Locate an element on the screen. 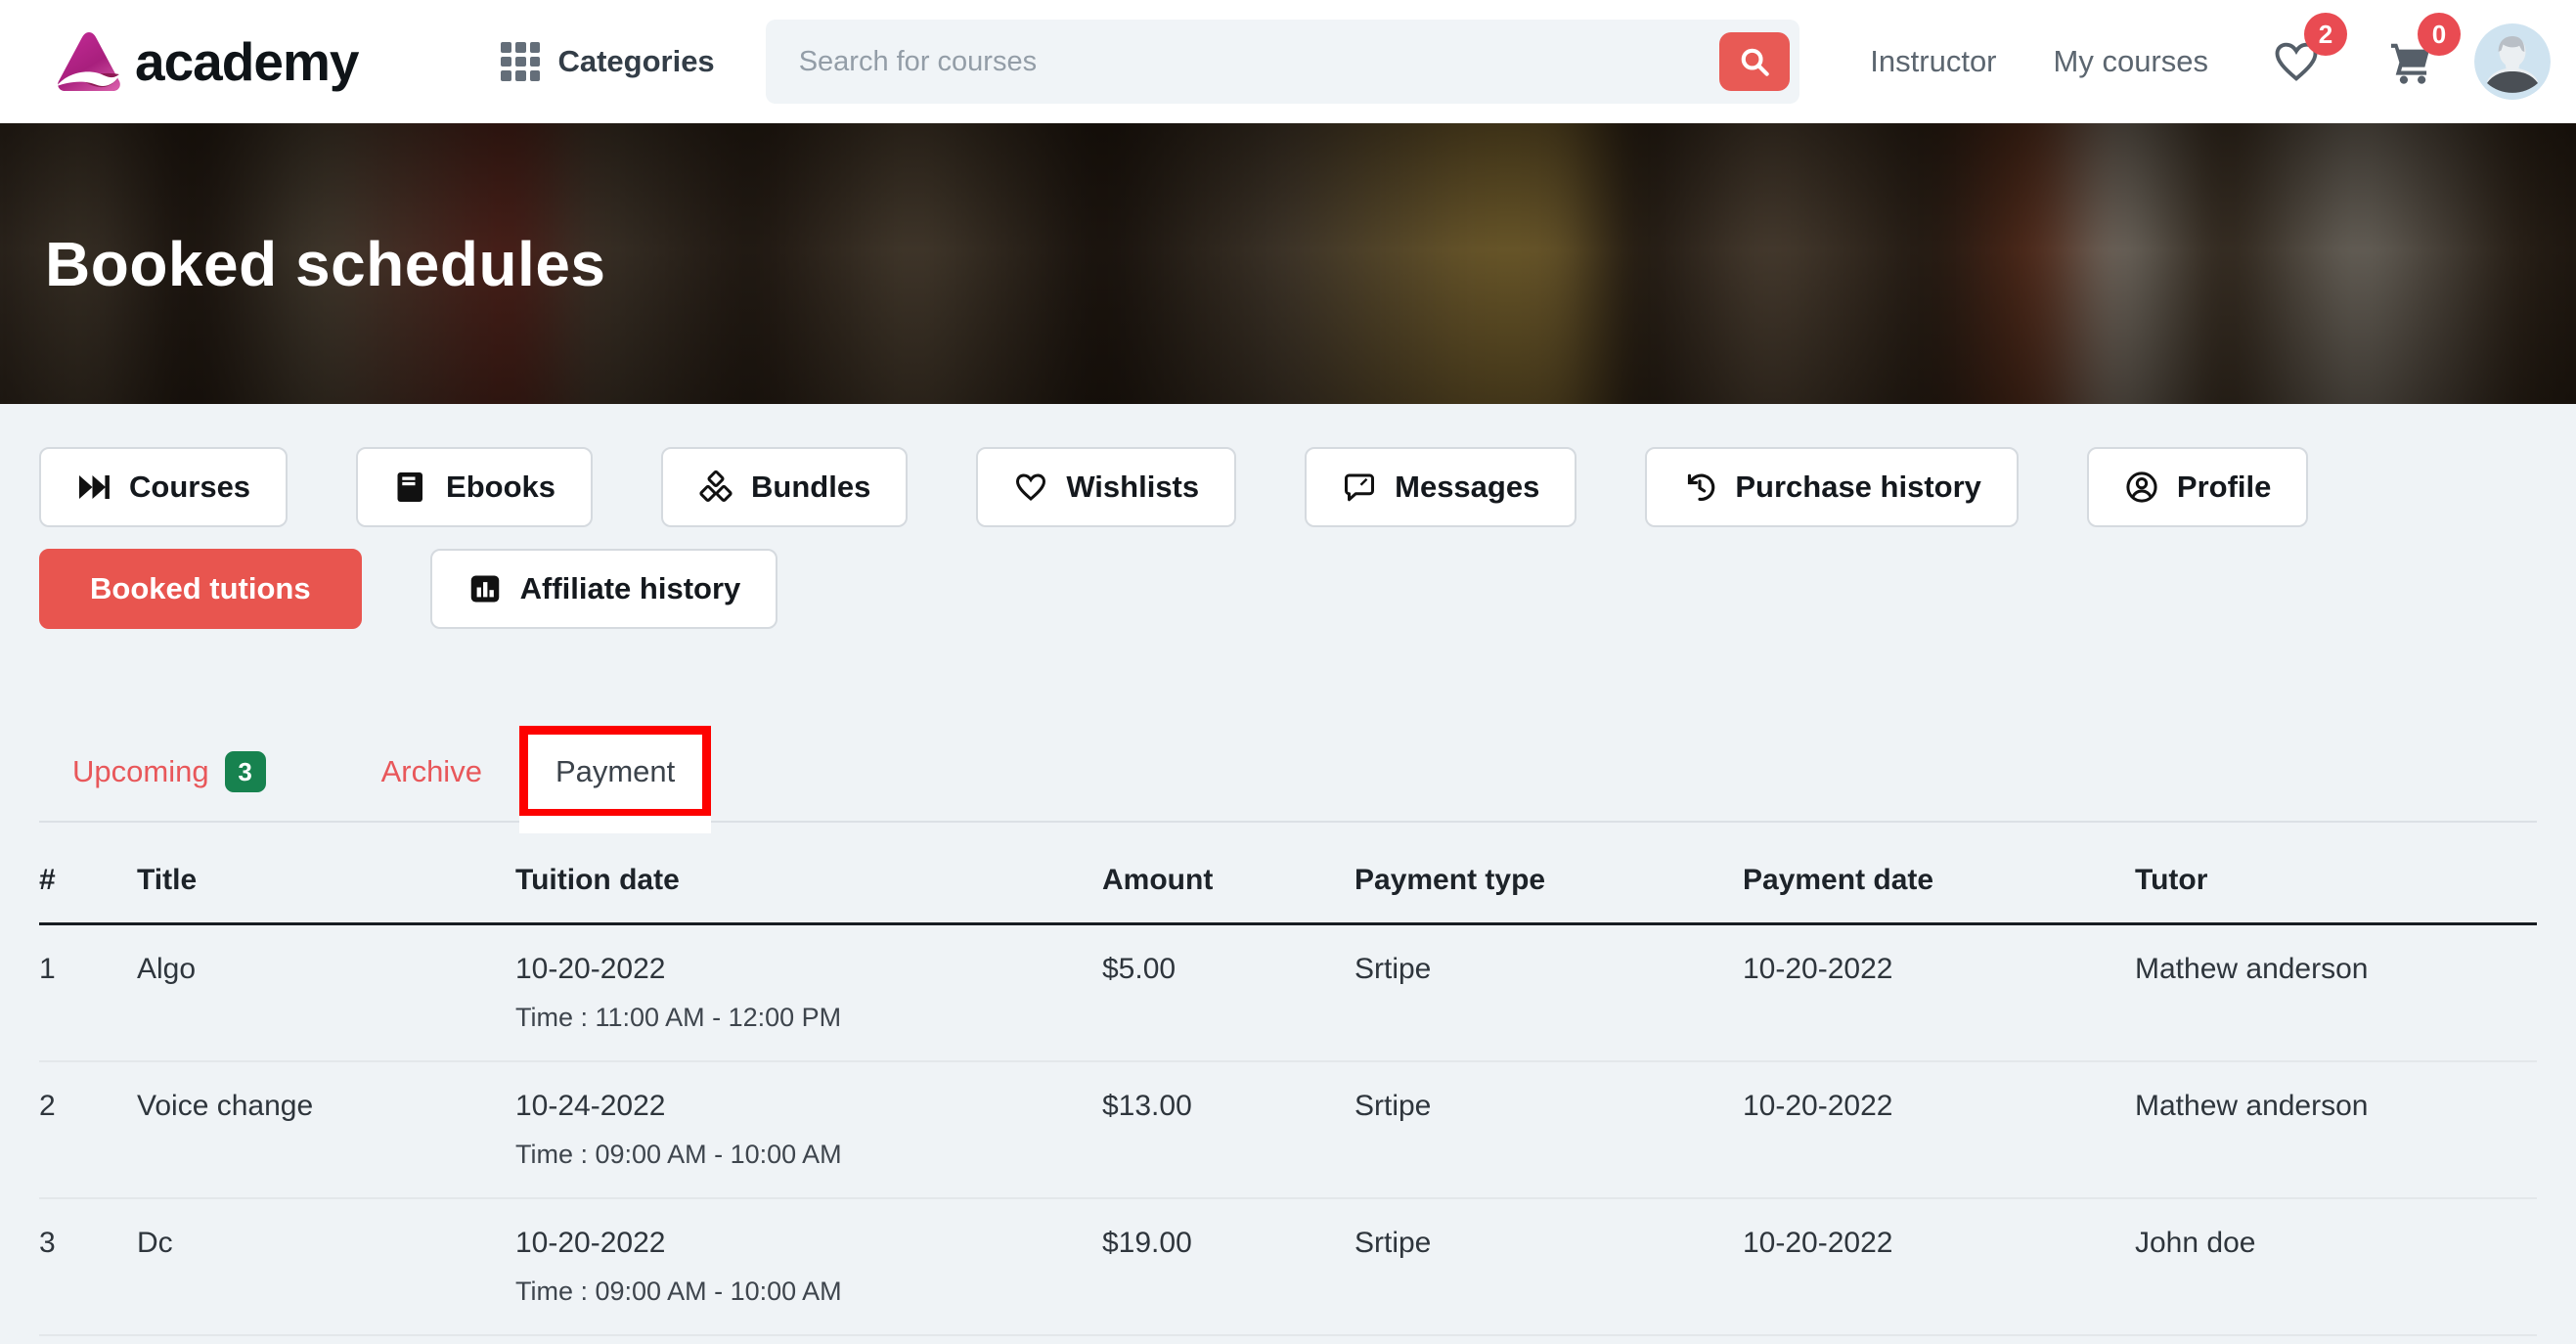 The width and height of the screenshot is (2576, 1344). menu-button-ebooks: Ebooks is located at coordinates (475, 487).